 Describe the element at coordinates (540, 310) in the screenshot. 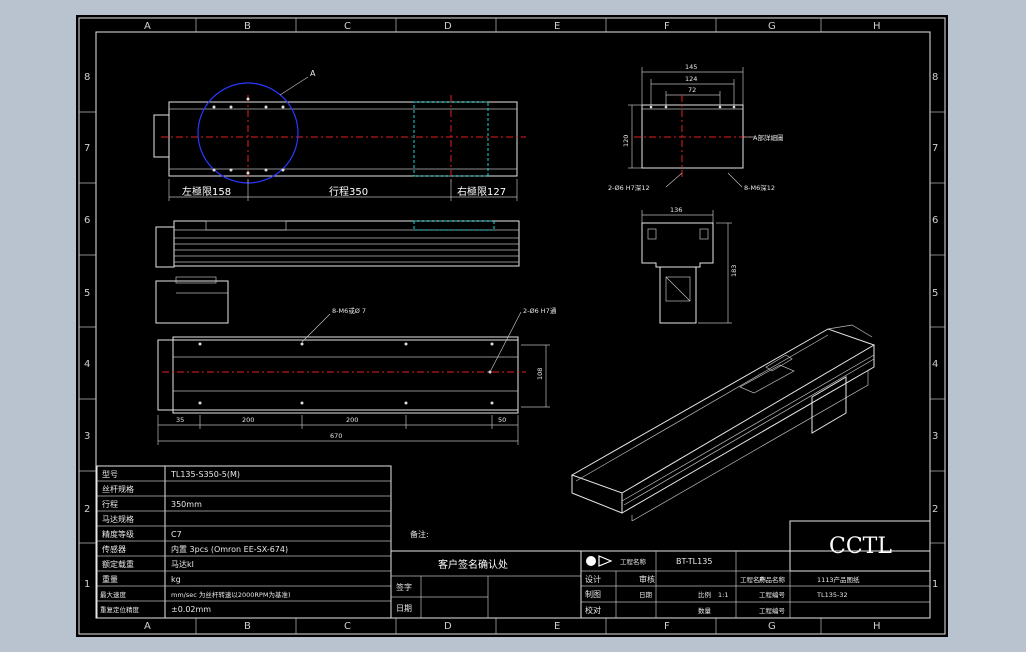

I see `hole-note-h7: 2-Ø6 H7通` at that location.